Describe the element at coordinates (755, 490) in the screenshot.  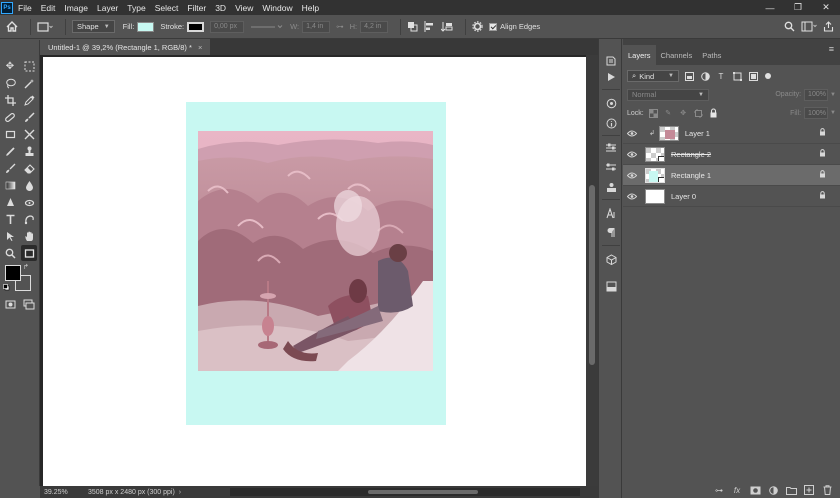
I see `add-mask-icon` at that location.